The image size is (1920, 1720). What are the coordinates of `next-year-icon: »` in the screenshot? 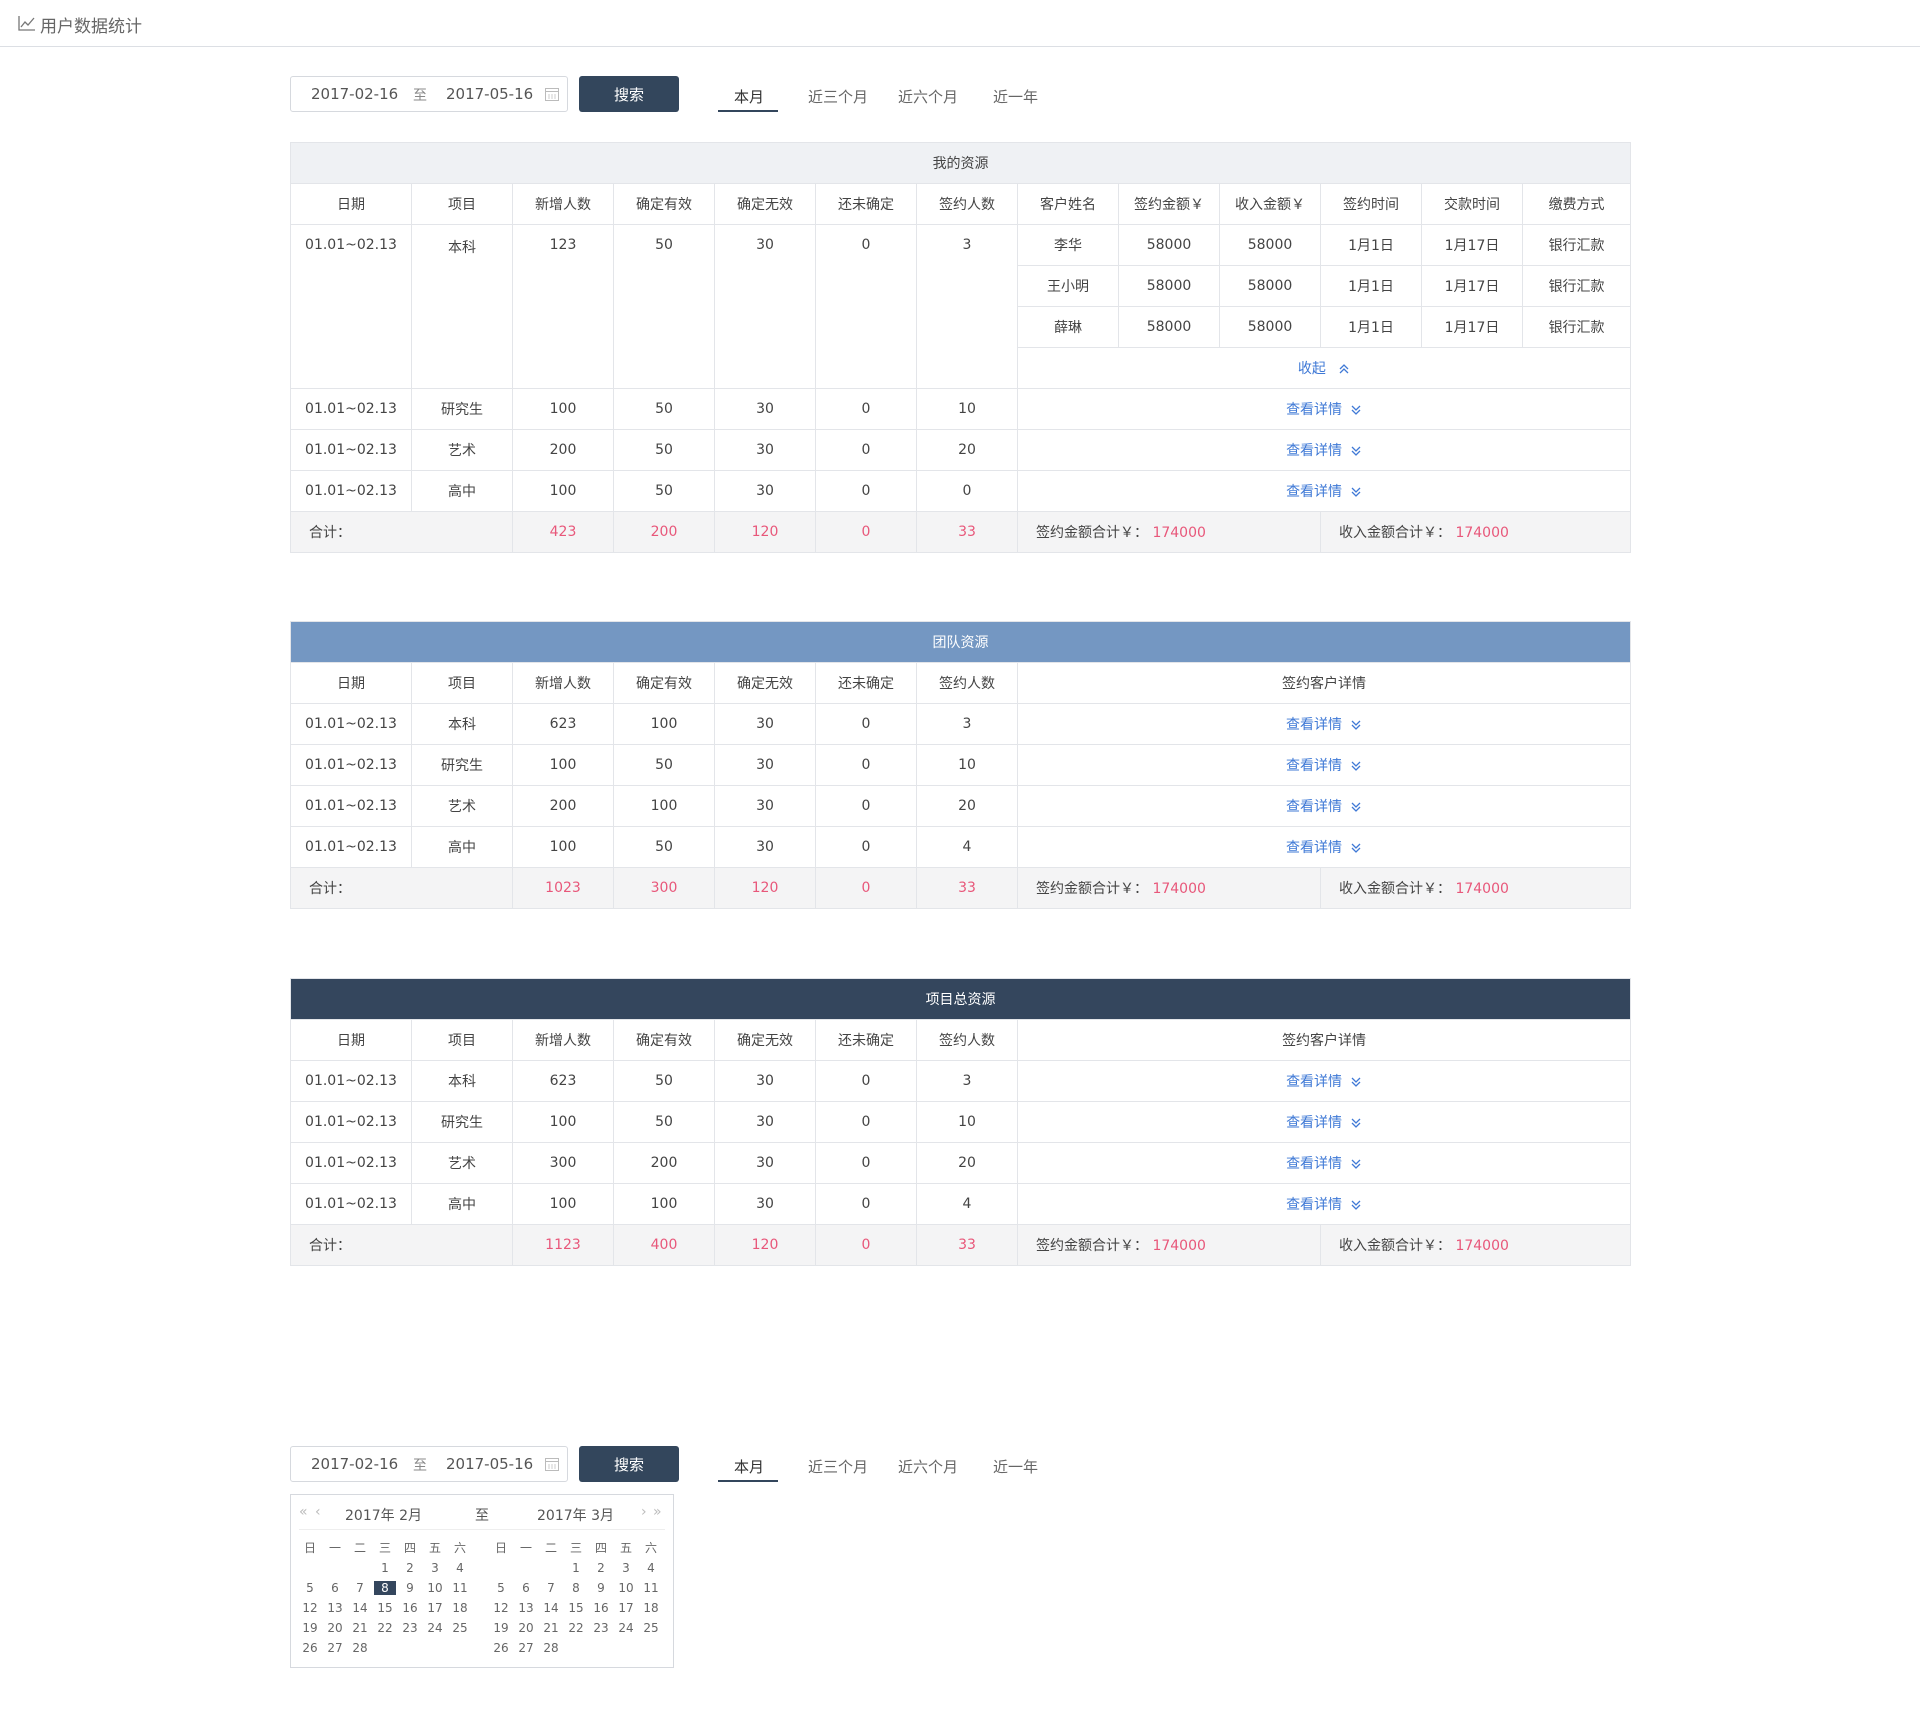 It's located at (657, 1512).